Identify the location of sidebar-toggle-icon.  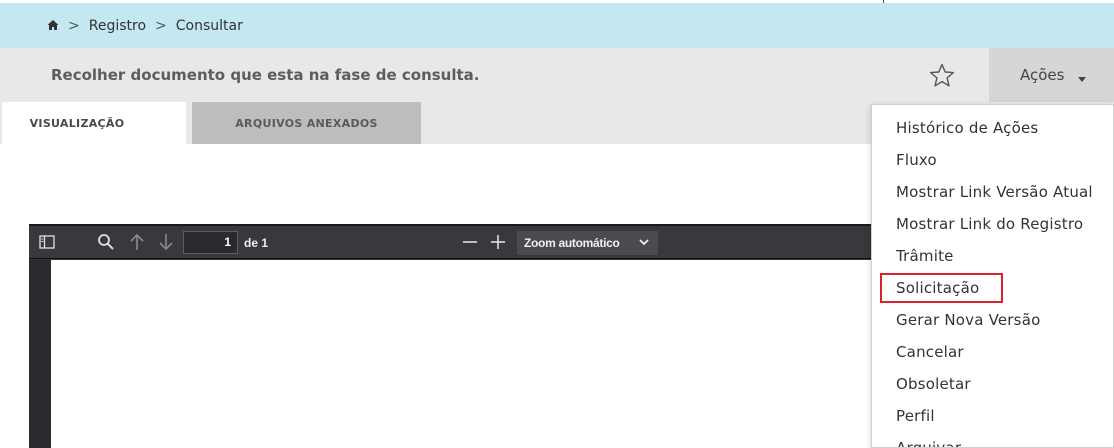
(47, 242).